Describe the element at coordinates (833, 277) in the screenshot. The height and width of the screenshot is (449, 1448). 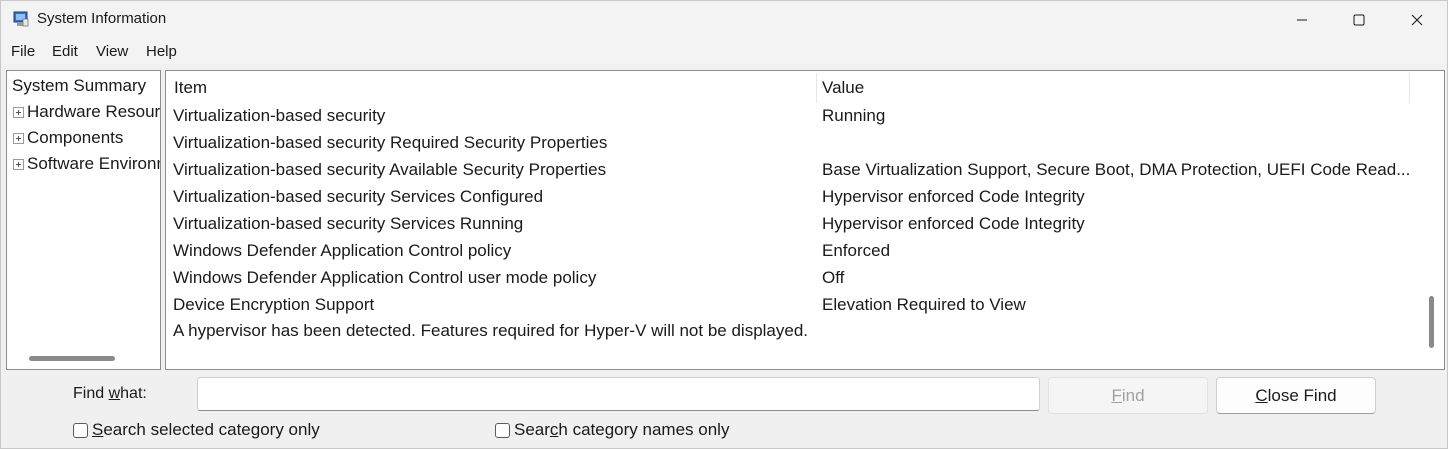
I see `row-value-cell: Off` at that location.